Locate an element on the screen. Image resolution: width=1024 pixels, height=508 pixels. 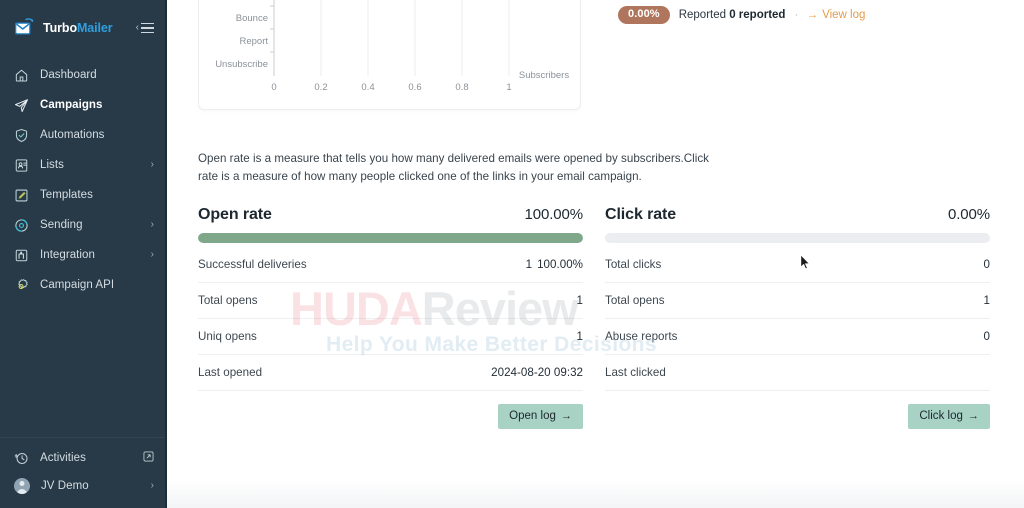
row-value: 1 100.00% is located at coordinates (554, 264).